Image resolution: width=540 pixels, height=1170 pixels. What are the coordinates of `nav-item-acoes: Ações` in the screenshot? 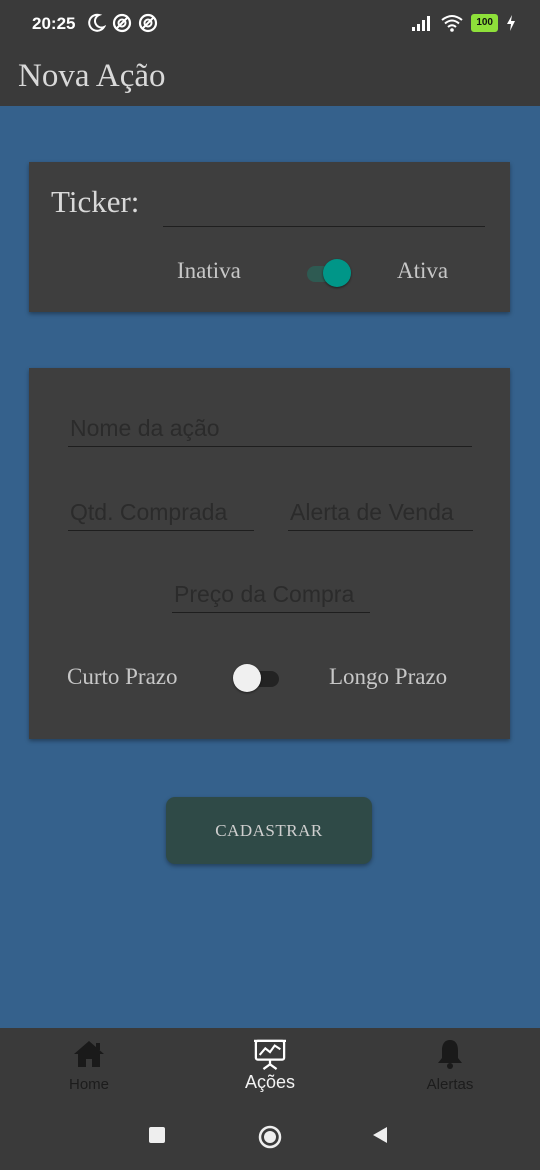 It's located at (270, 1065).